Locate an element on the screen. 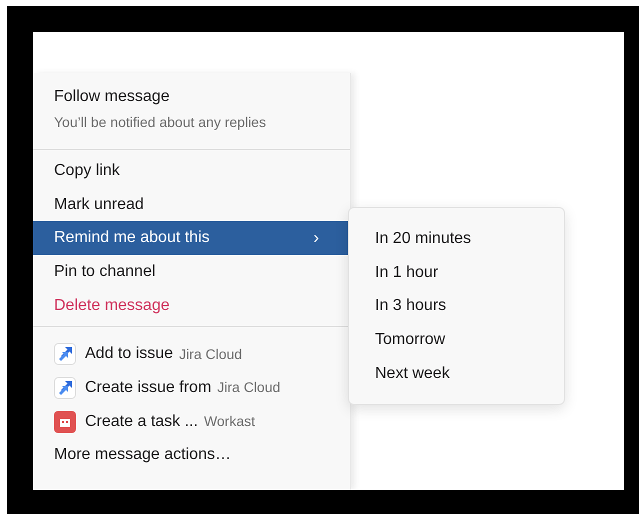  menu-item-label: Follow message is located at coordinates (112, 97).